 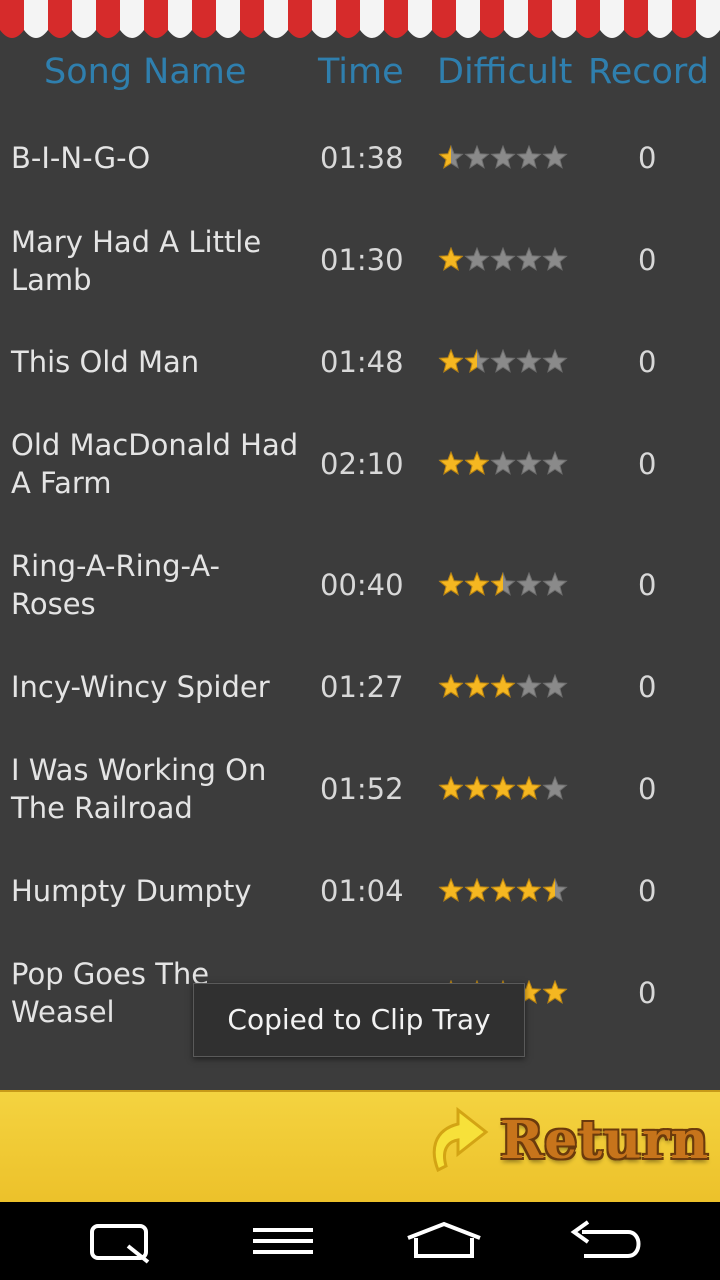 What do you see at coordinates (131, 891) in the screenshot?
I see `song-name: Humpty Dumpty` at bounding box center [131, 891].